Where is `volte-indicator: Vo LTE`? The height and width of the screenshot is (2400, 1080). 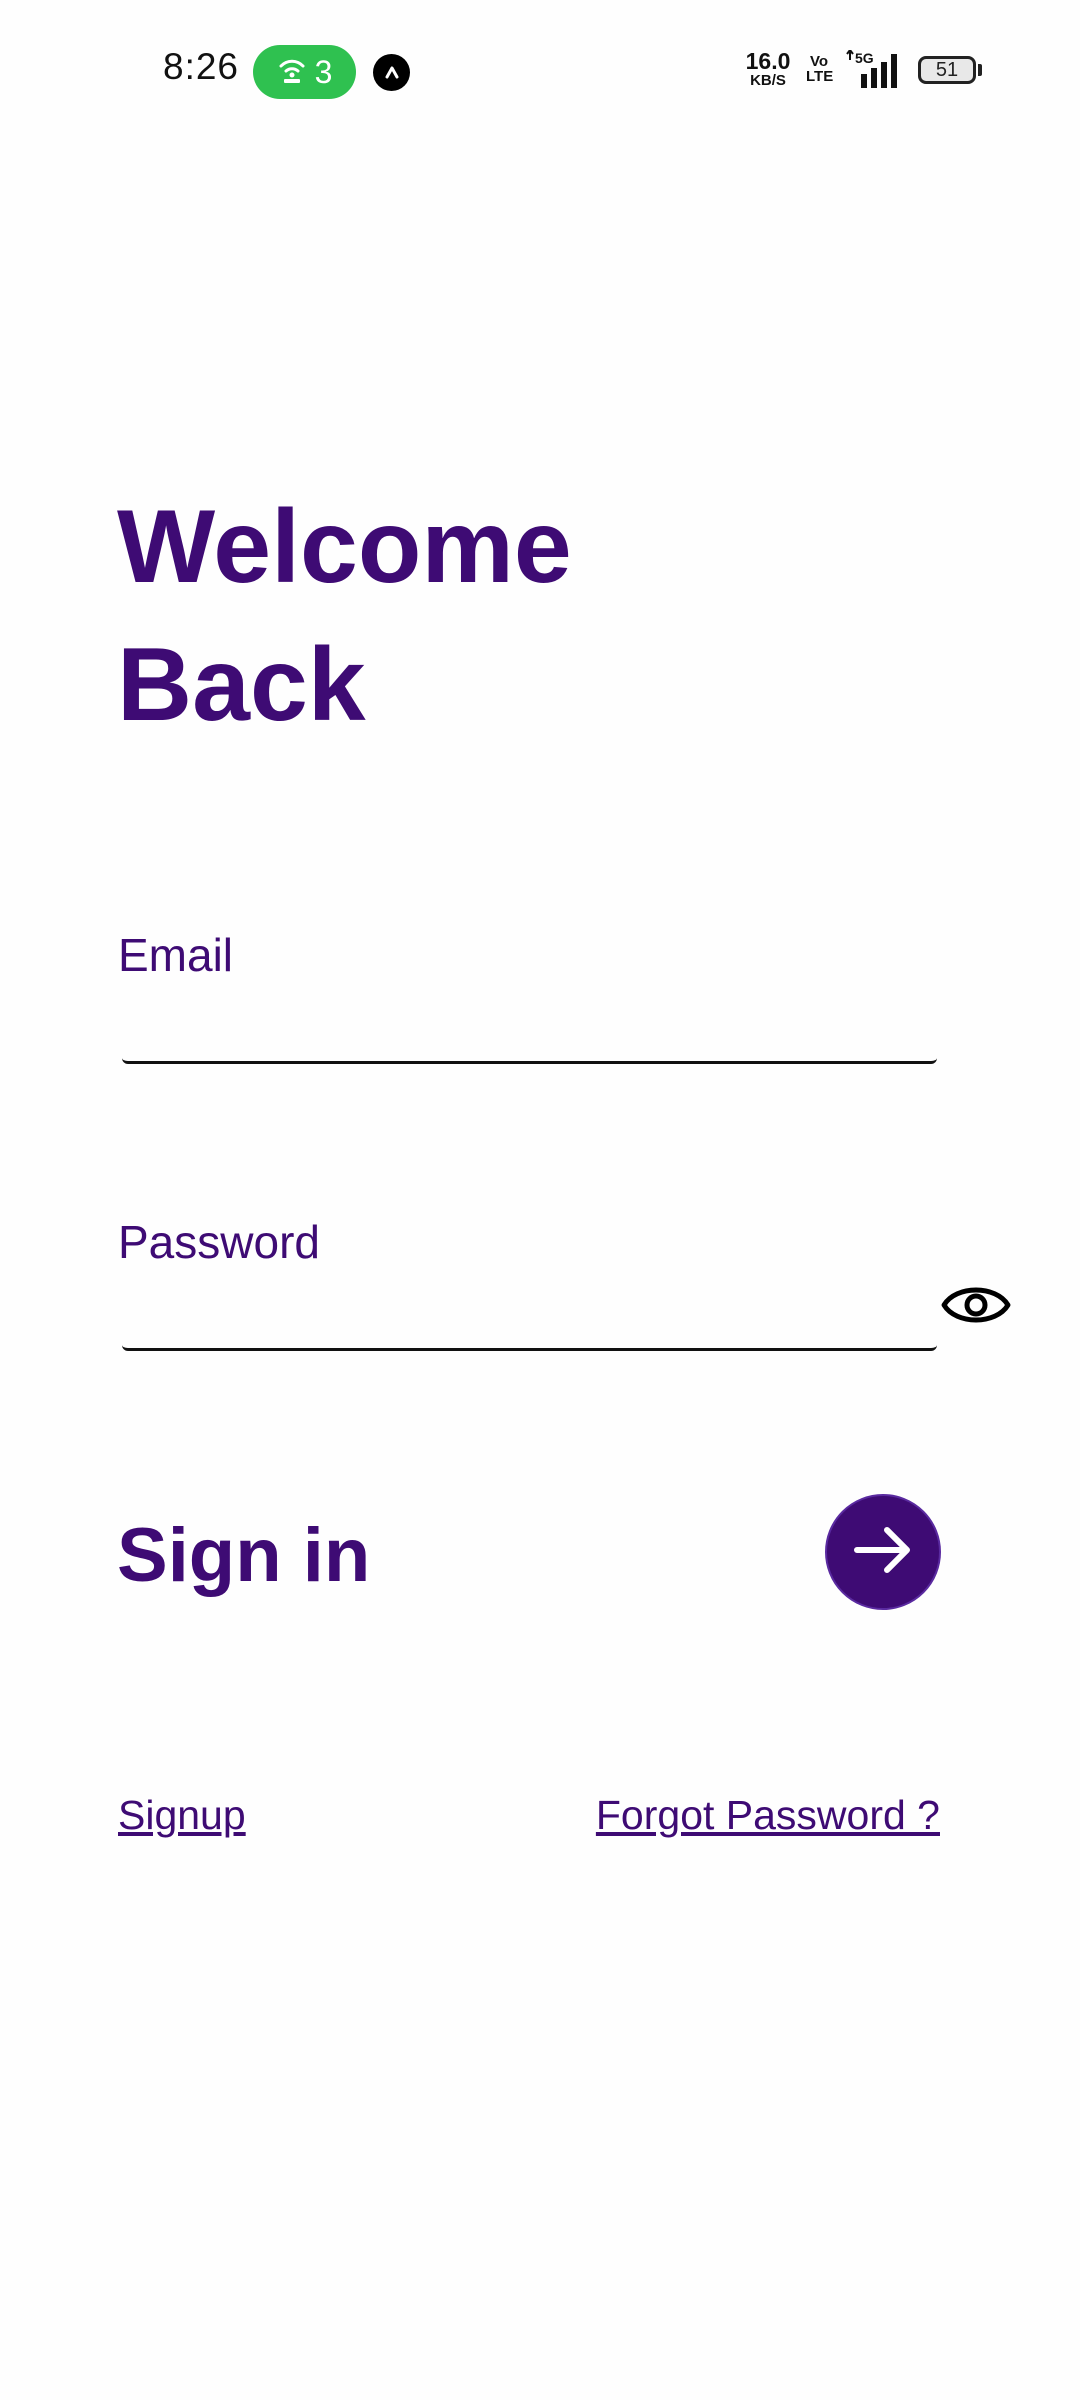 volte-indicator: Vo LTE is located at coordinates (820, 69).